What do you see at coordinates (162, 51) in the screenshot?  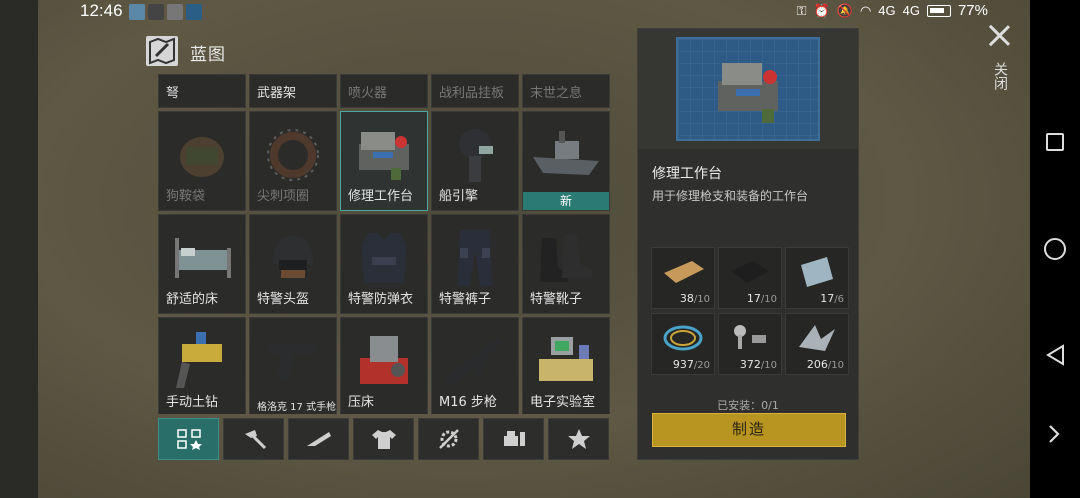 I see `blueprint-icon` at bounding box center [162, 51].